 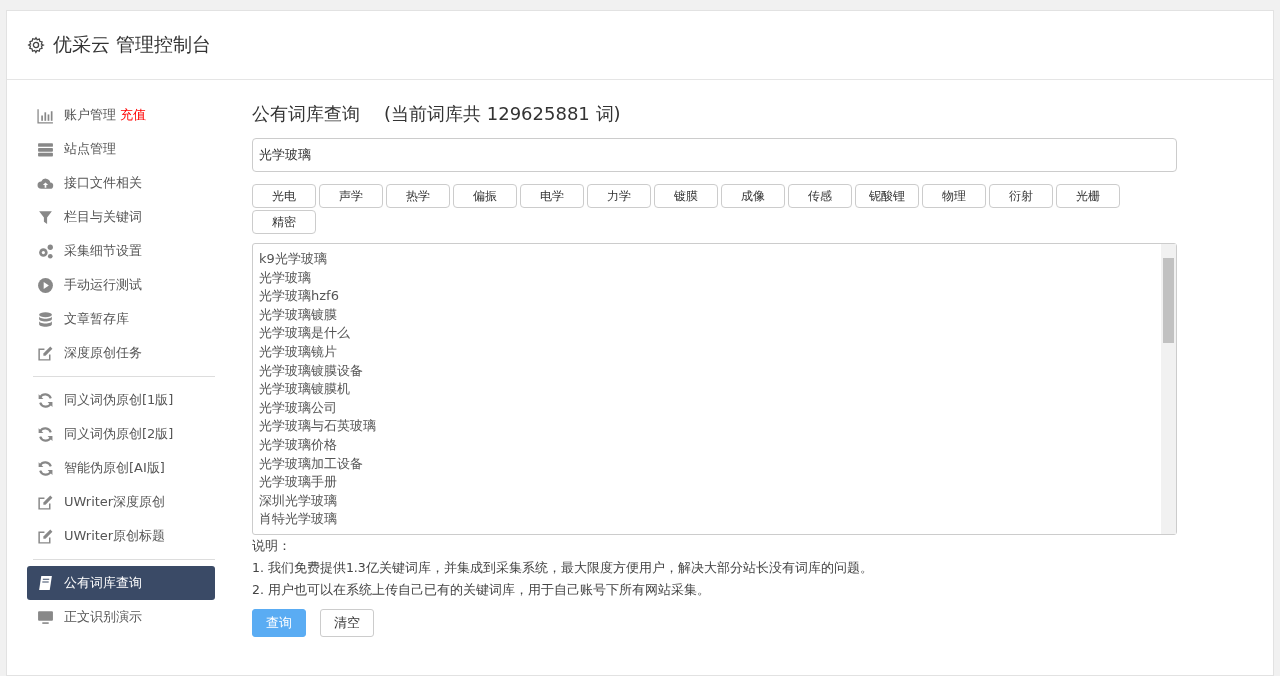 What do you see at coordinates (707, 352) in the screenshot?
I see `result-item: 光学玻璃镜片` at bounding box center [707, 352].